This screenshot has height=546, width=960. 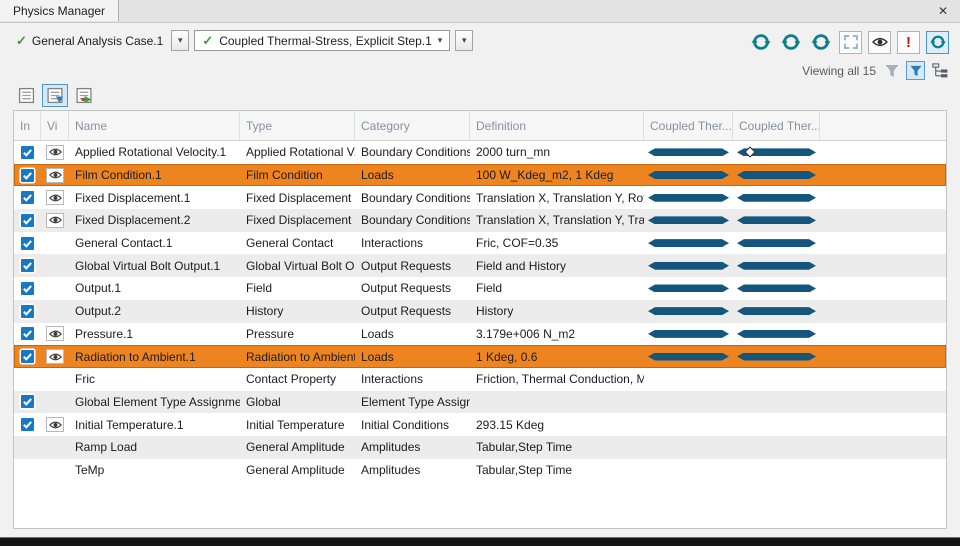 I want to click on row-filler, so click(x=883, y=424).